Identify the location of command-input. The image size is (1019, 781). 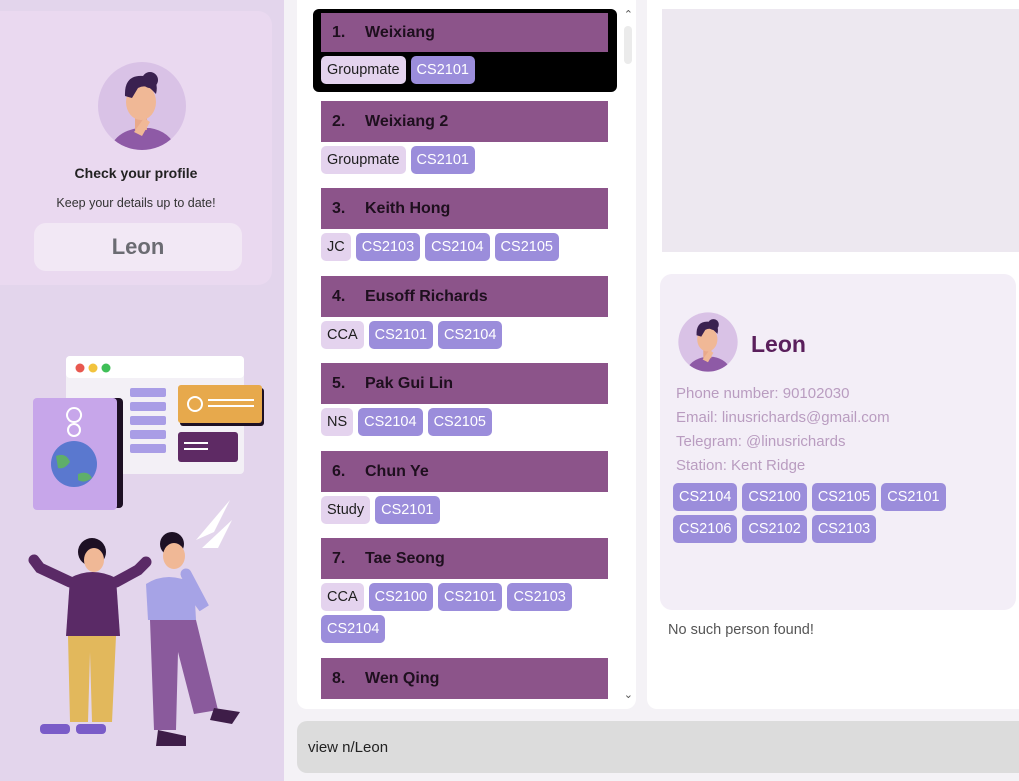
(663, 747).